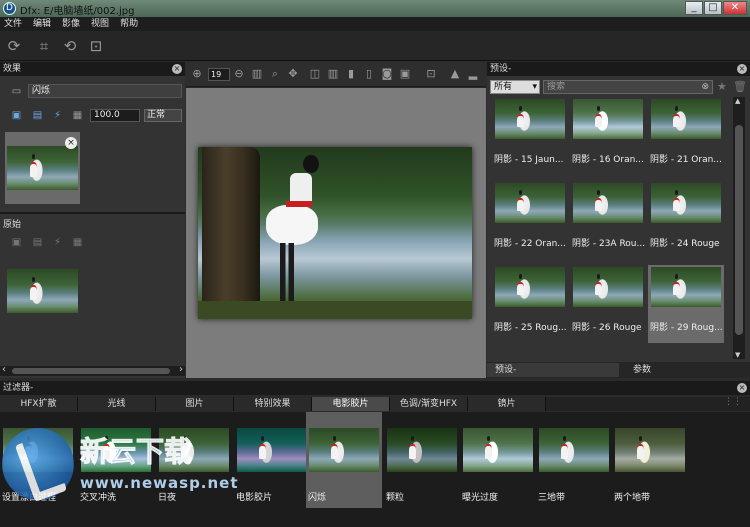  What do you see at coordinates (275, 74) in the screenshot?
I see `magnifier-icon: ⌕` at bounding box center [275, 74].